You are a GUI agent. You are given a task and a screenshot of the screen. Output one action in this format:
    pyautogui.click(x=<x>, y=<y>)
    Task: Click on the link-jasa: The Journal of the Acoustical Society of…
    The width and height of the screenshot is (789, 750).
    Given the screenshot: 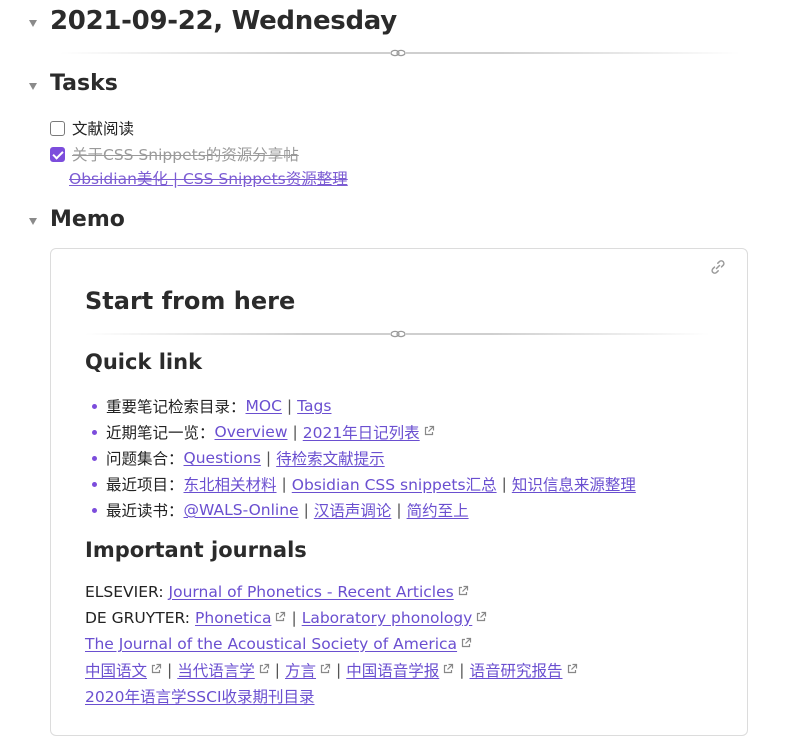 What is the action you would take?
    pyautogui.click(x=271, y=644)
    